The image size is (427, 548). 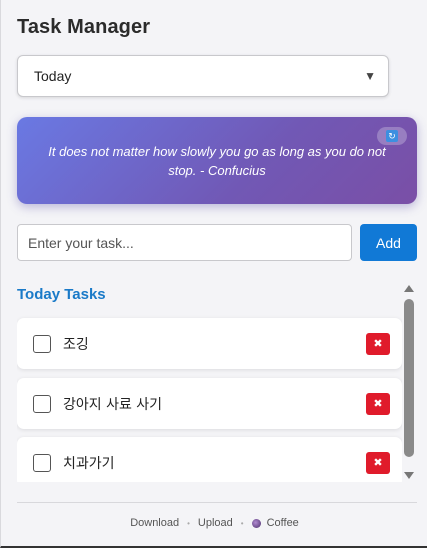 What do you see at coordinates (154, 523) in the screenshot?
I see `download-link: Download` at bounding box center [154, 523].